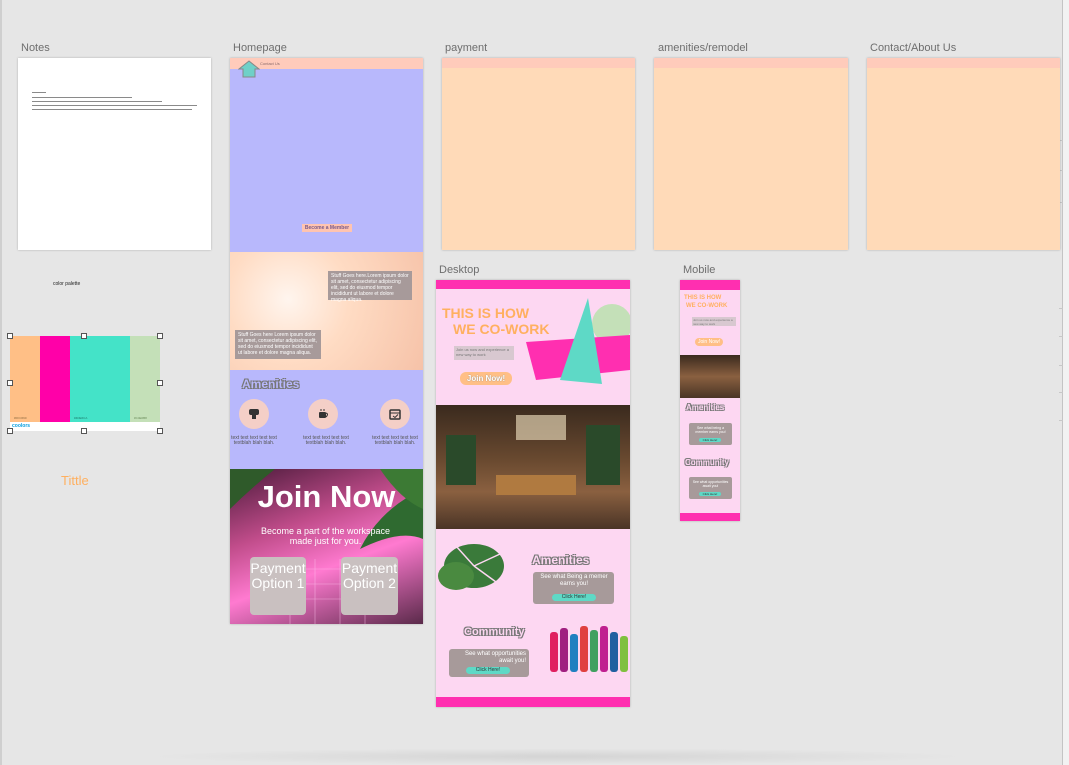 The width and height of the screenshot is (1069, 765). Describe the element at coordinates (495, 657) in the screenshot. I see `desktop-community-text: See what opportunities await you!` at that location.